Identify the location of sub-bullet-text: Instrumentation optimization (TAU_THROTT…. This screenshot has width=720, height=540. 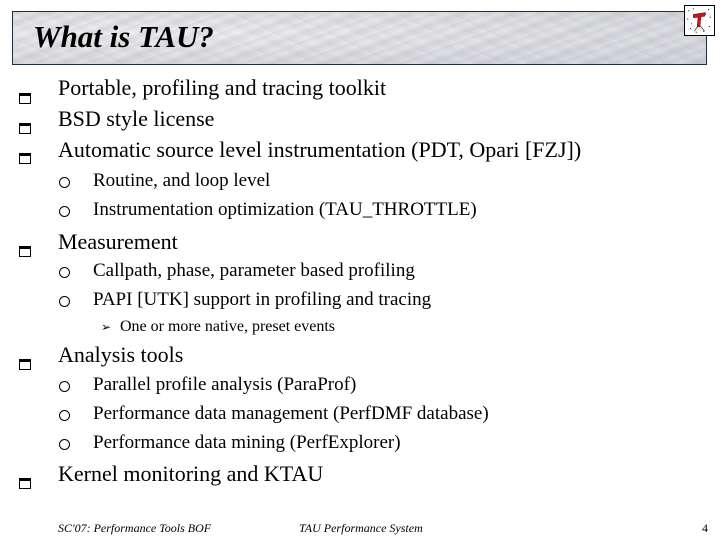
(285, 209).